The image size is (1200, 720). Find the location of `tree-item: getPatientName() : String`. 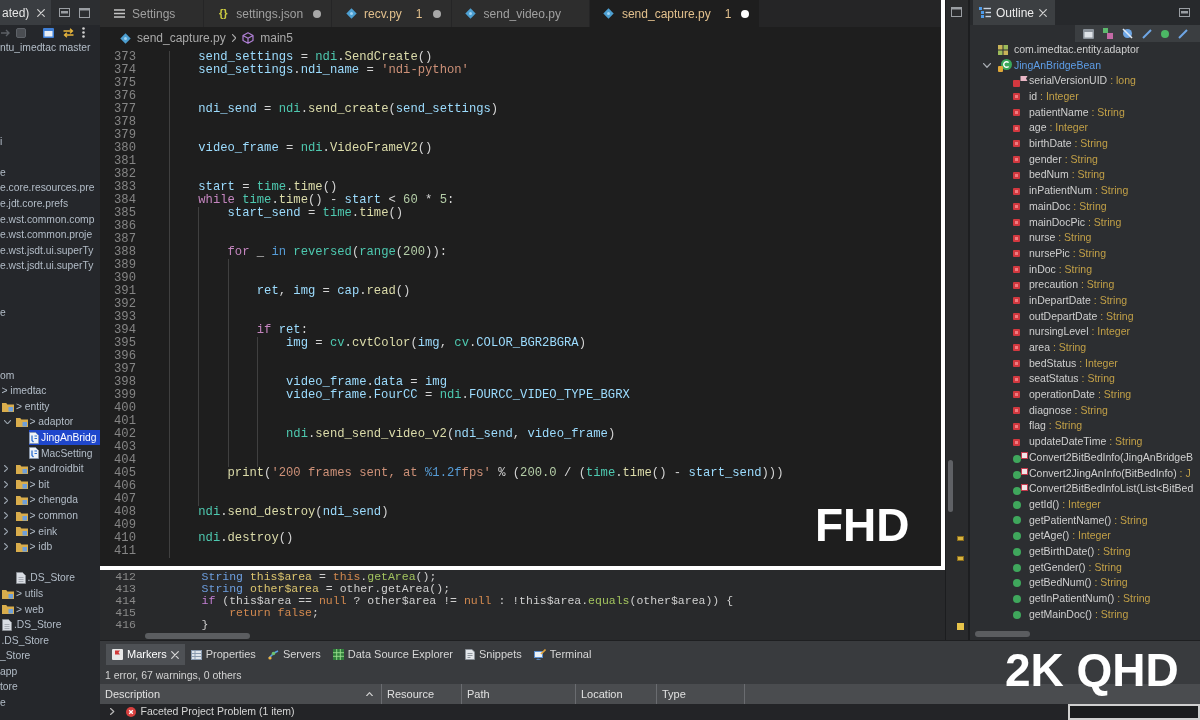

tree-item: getPatientName() : String is located at coordinates (1080, 520).